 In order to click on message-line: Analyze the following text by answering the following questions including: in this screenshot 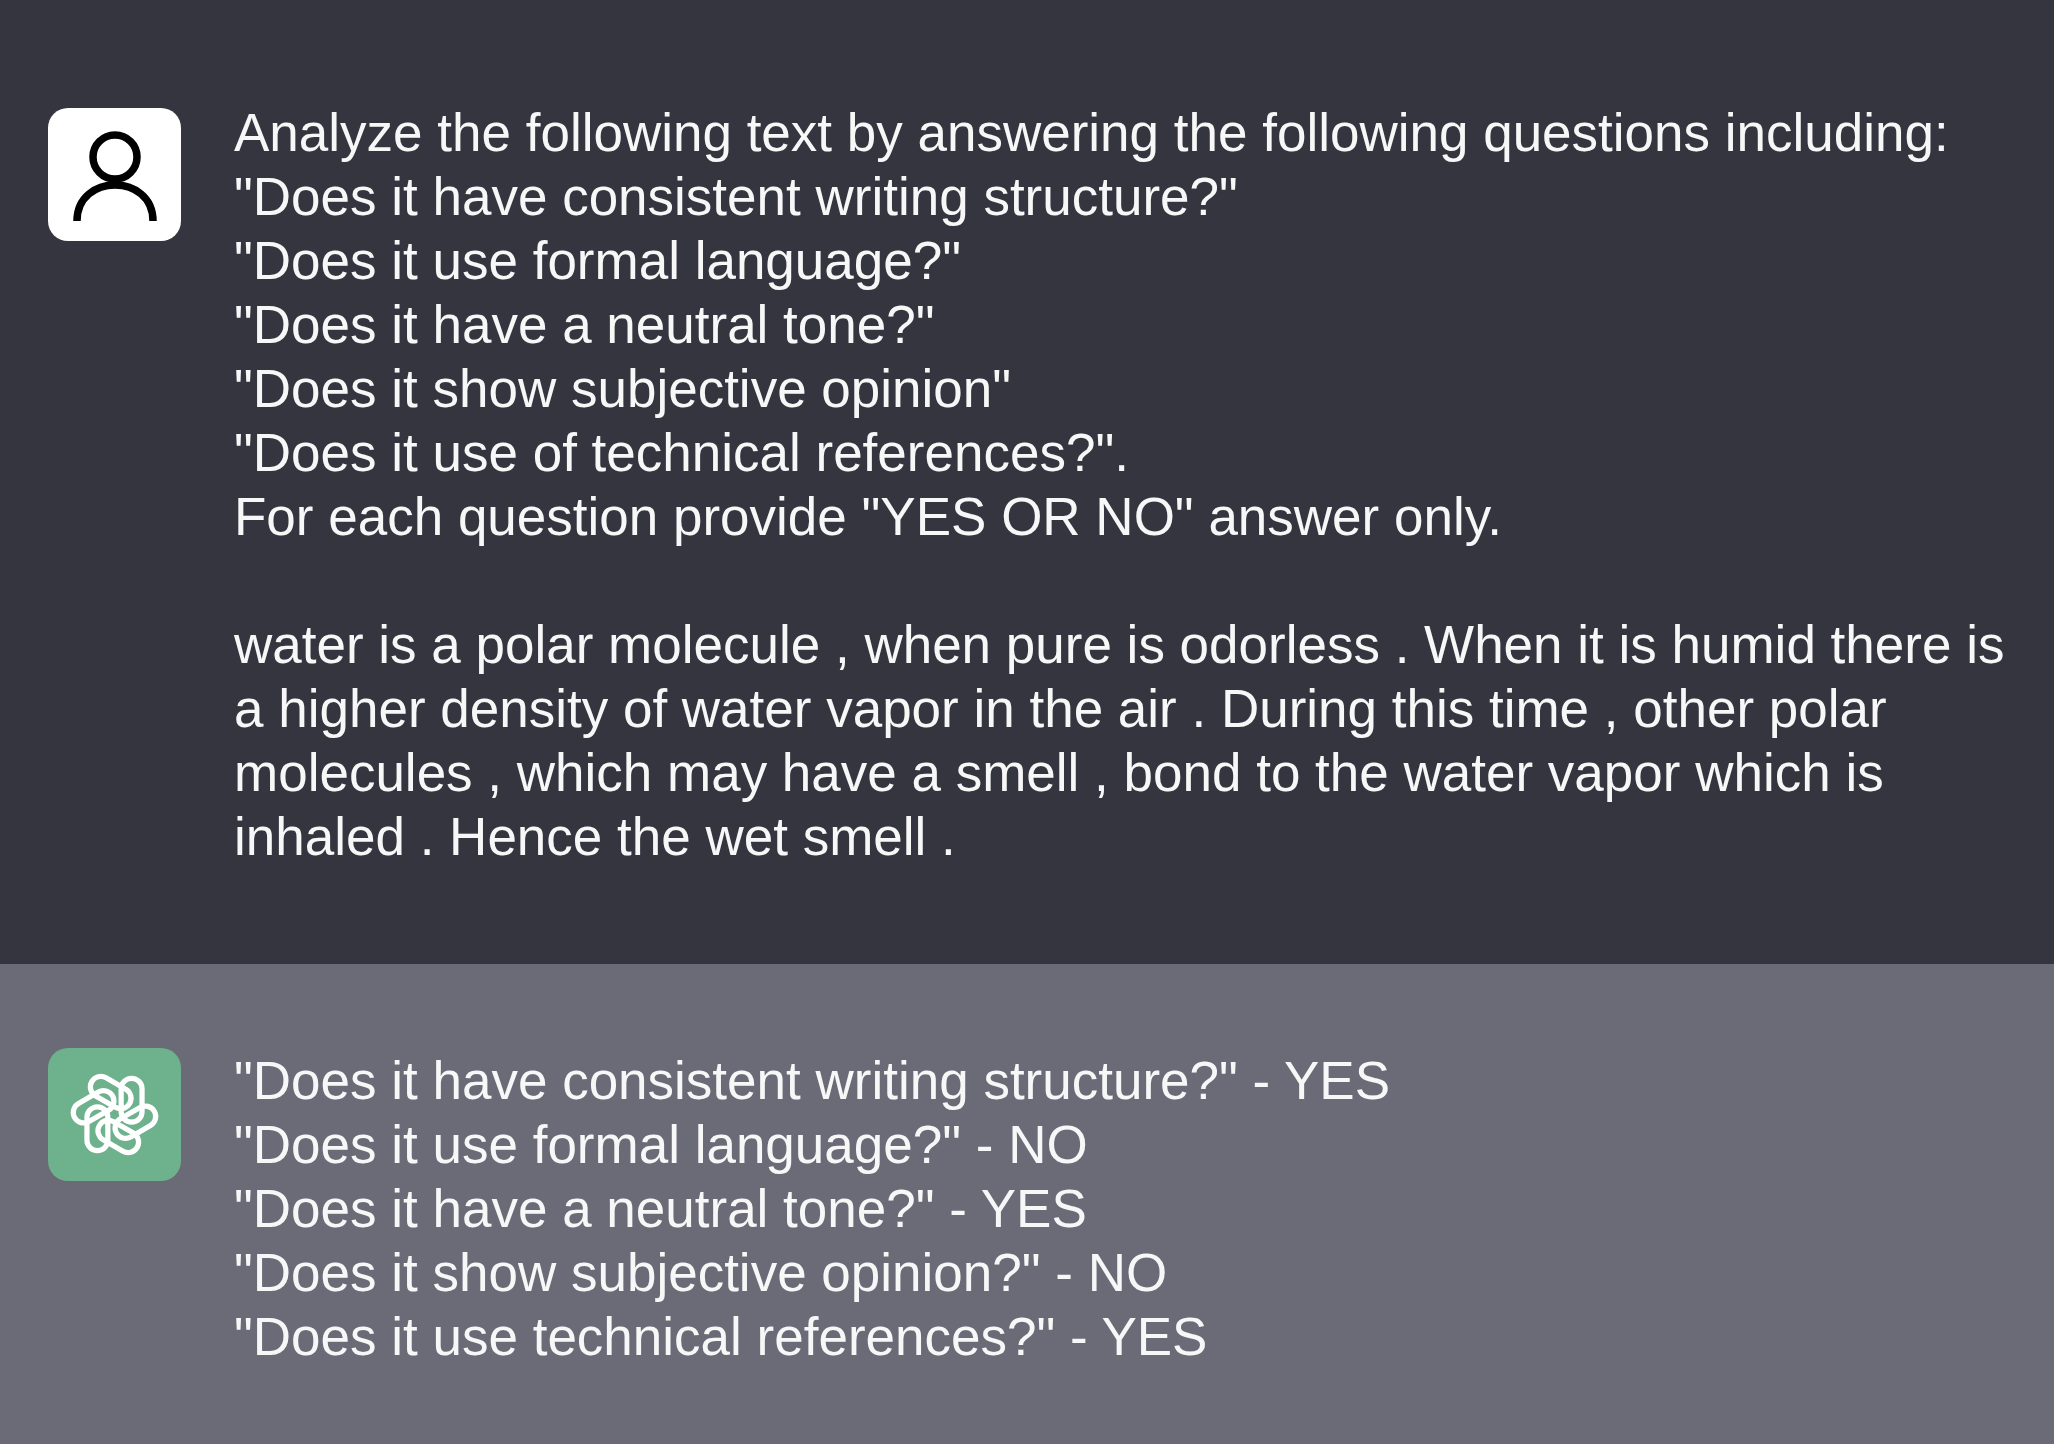, I will do `click(1091, 133)`.